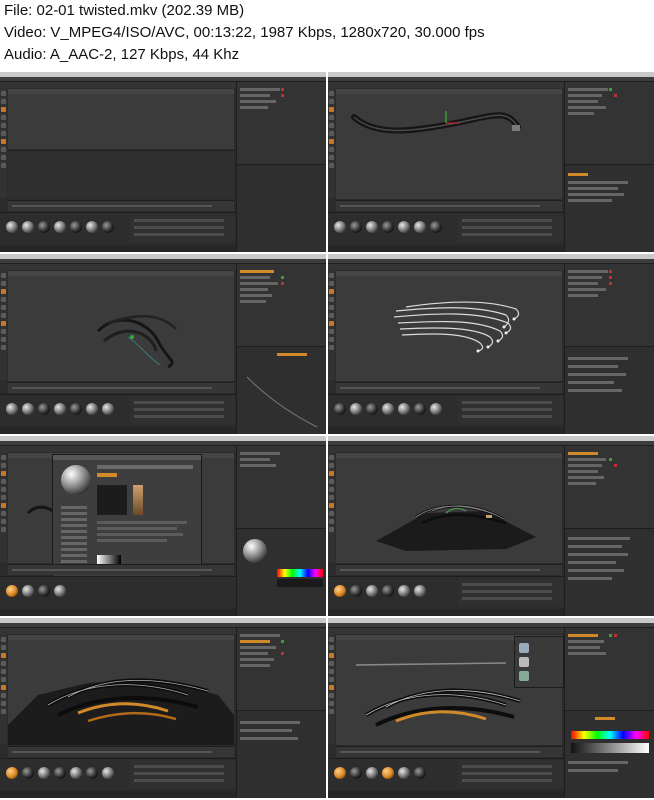  Describe the element at coordinates (118, 592) in the screenshot. I see `material-manager` at that location.